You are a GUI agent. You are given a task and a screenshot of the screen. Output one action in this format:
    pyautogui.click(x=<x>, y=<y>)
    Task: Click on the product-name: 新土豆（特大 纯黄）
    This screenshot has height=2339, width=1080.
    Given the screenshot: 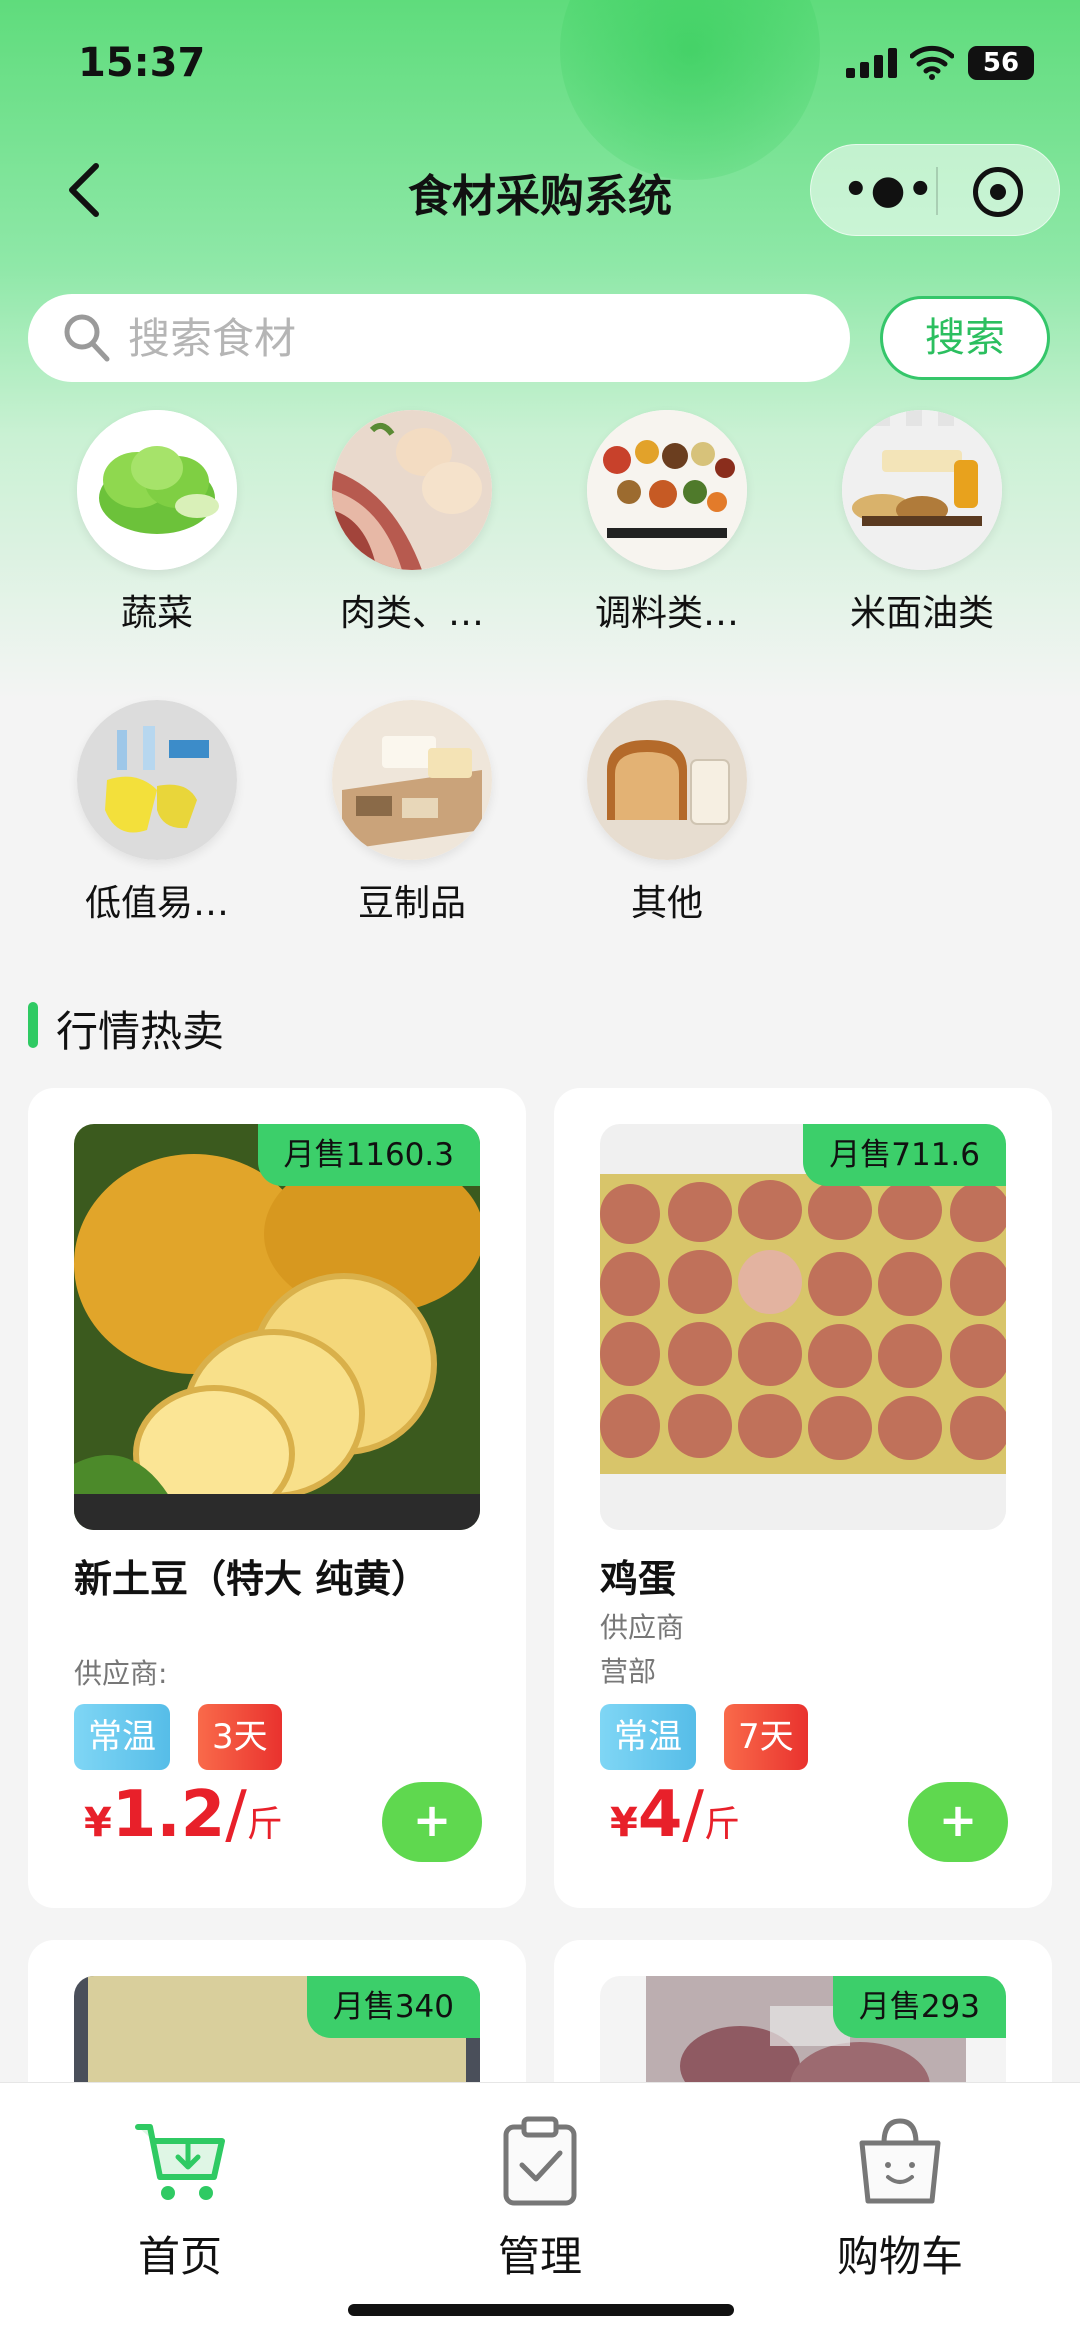 What is the action you would take?
    pyautogui.click(x=252, y=1579)
    